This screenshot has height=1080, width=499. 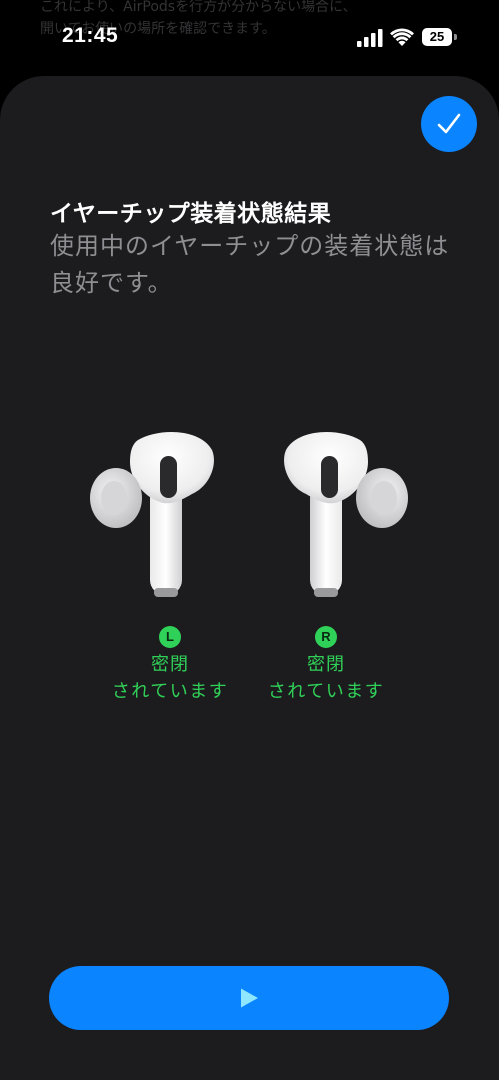 What do you see at coordinates (170, 637) in the screenshot?
I see `left-badge: L` at bounding box center [170, 637].